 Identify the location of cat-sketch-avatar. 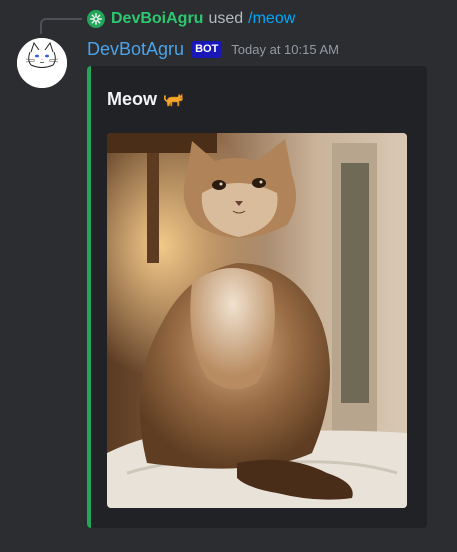
(42, 63).